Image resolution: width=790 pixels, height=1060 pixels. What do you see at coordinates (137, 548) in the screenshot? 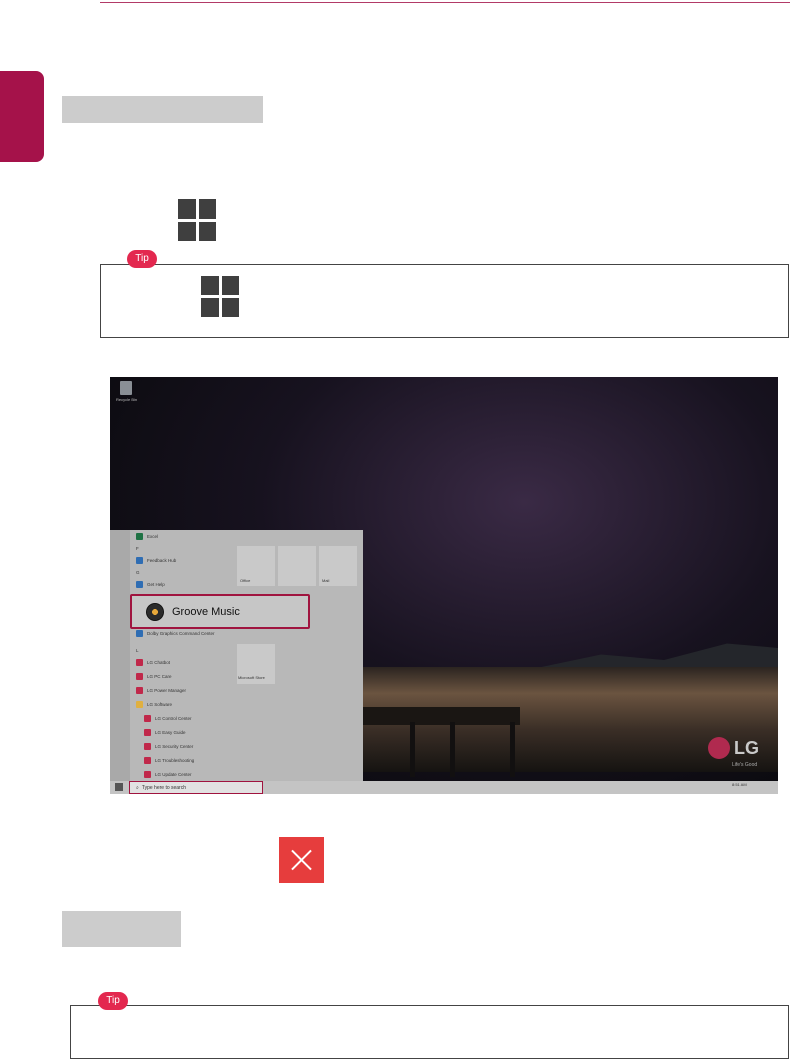
I see `start-letter: F` at bounding box center [137, 548].